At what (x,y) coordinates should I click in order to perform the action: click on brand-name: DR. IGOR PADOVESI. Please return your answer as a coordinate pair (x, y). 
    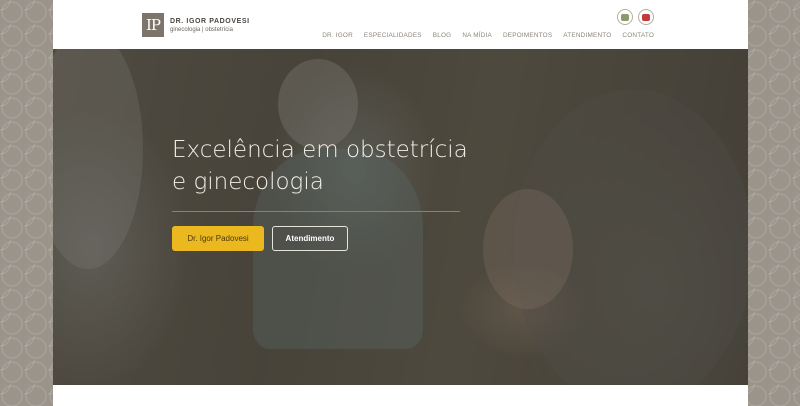
    Looking at the image, I should click on (210, 21).